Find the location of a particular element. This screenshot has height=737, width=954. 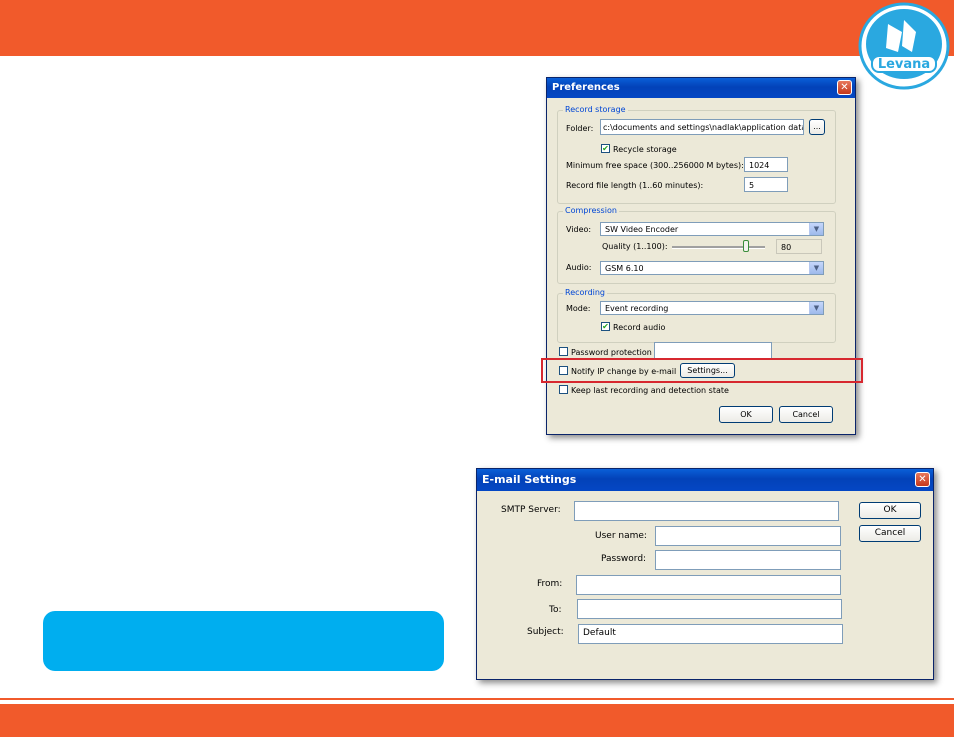

password-label: Password: is located at coordinates (624, 559).